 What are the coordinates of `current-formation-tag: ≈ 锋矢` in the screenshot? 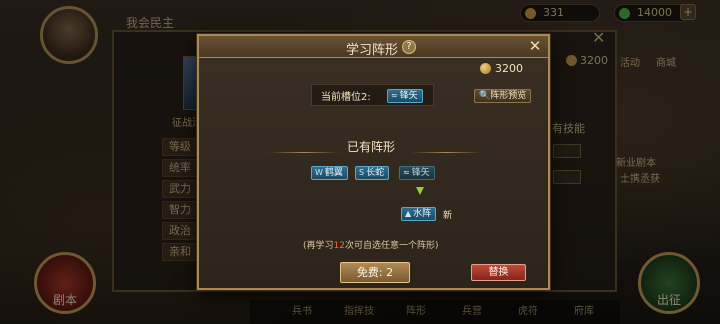 It's located at (405, 96).